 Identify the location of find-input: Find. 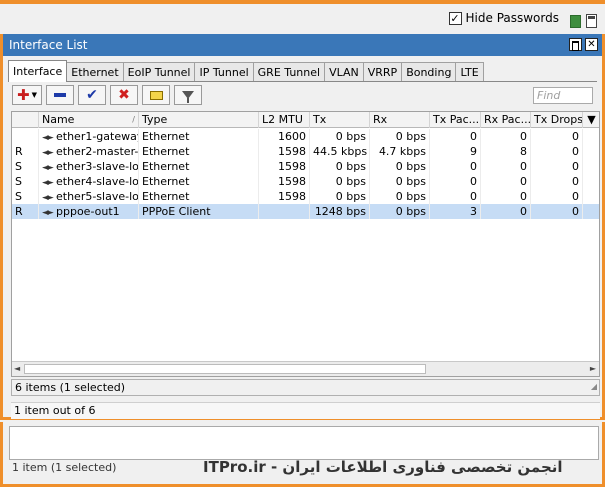
(563, 95).